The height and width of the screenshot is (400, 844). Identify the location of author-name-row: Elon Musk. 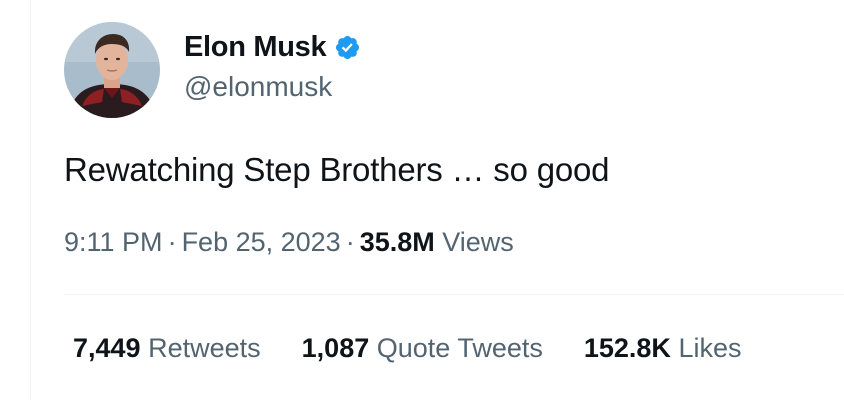
(272, 47).